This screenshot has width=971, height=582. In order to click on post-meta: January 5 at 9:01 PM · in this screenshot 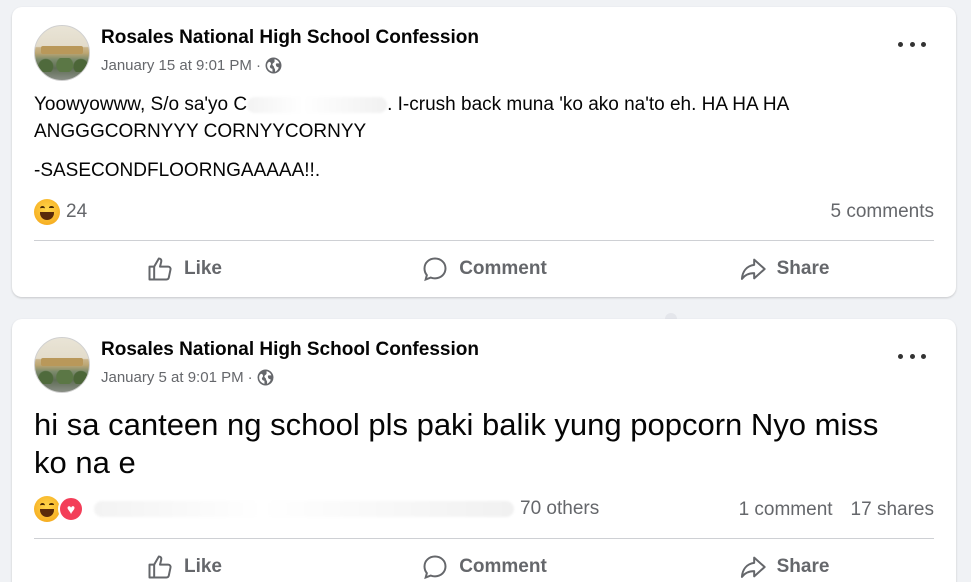, I will do `click(187, 377)`.